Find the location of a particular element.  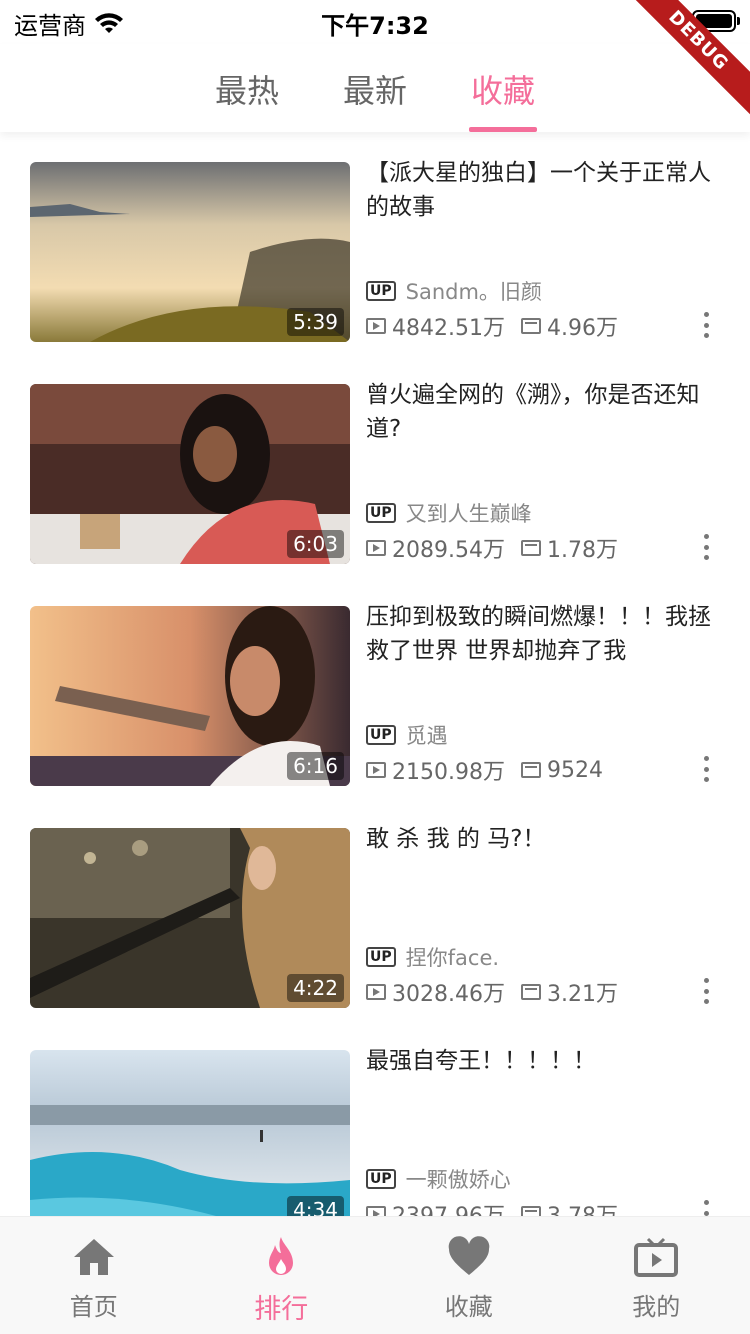

view-count: 4842.51万 is located at coordinates (448, 328).